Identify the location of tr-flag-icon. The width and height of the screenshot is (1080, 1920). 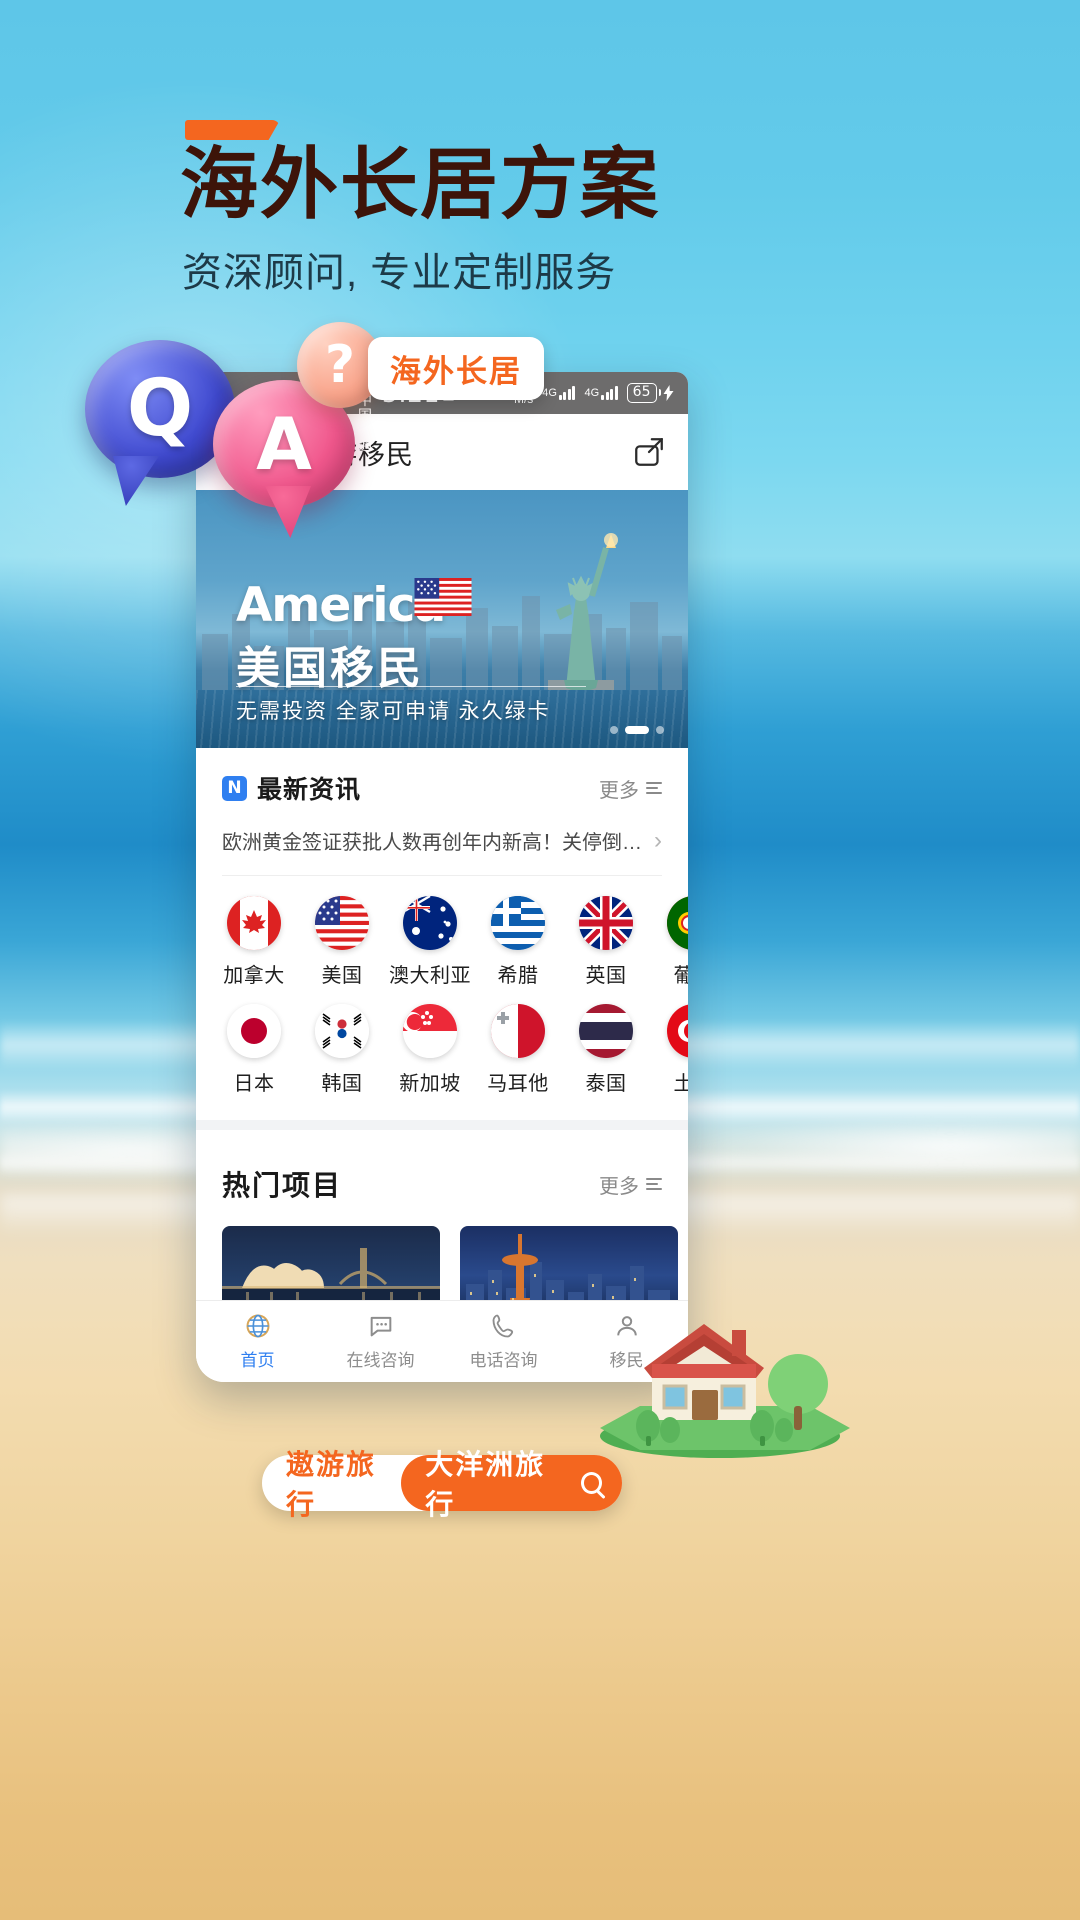
(677, 1031).